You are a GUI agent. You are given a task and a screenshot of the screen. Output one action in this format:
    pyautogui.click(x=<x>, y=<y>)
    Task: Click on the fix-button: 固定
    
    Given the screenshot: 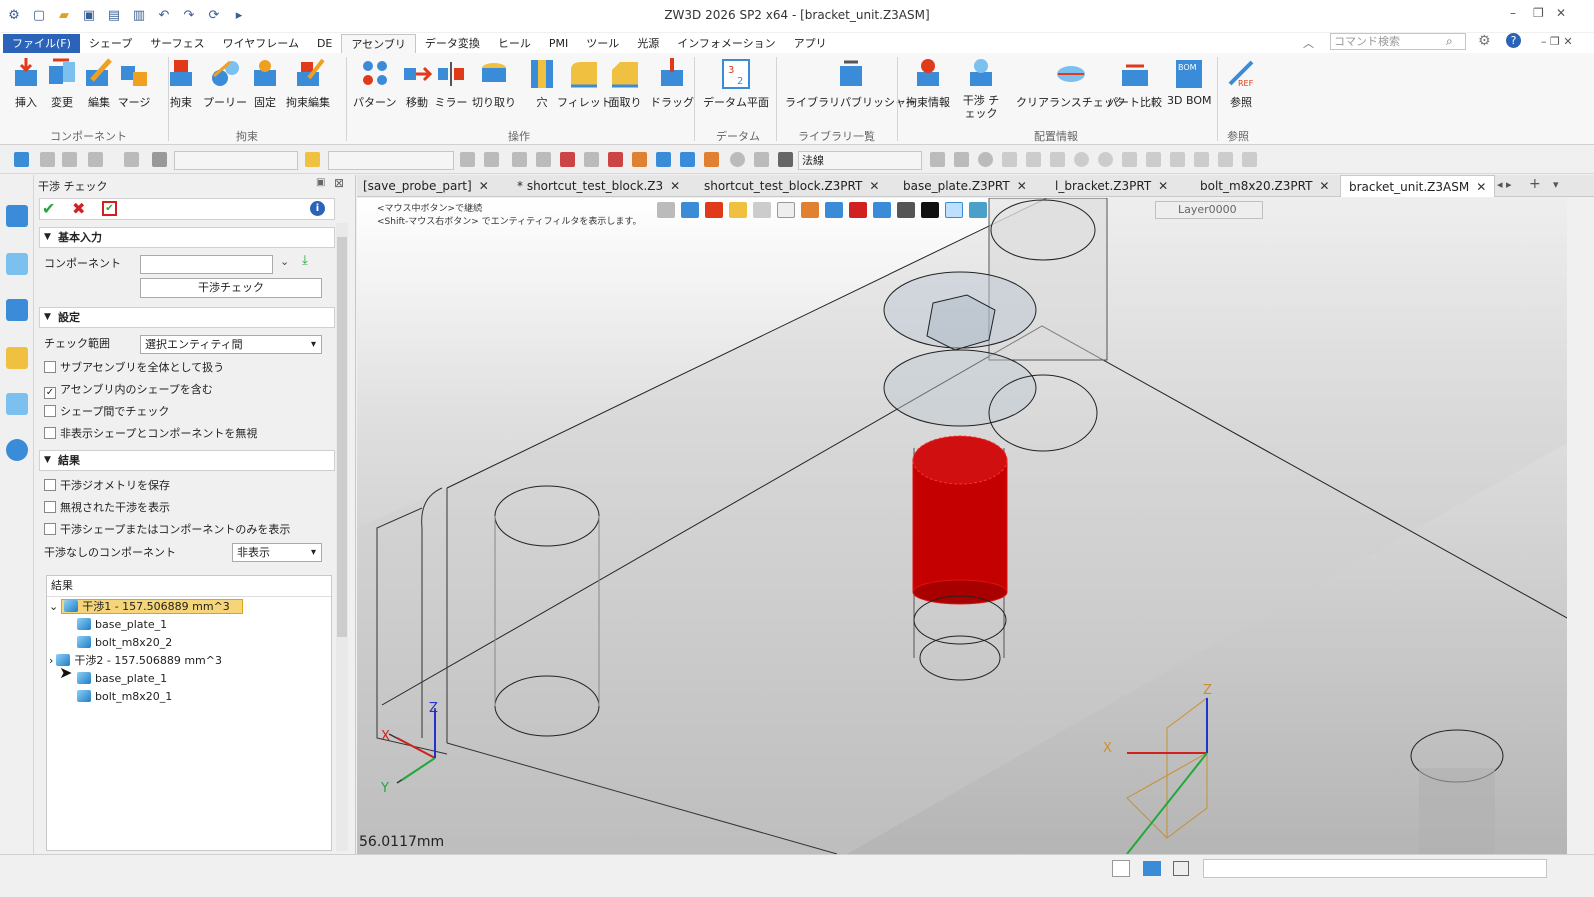 What is the action you would take?
    pyautogui.click(x=265, y=83)
    